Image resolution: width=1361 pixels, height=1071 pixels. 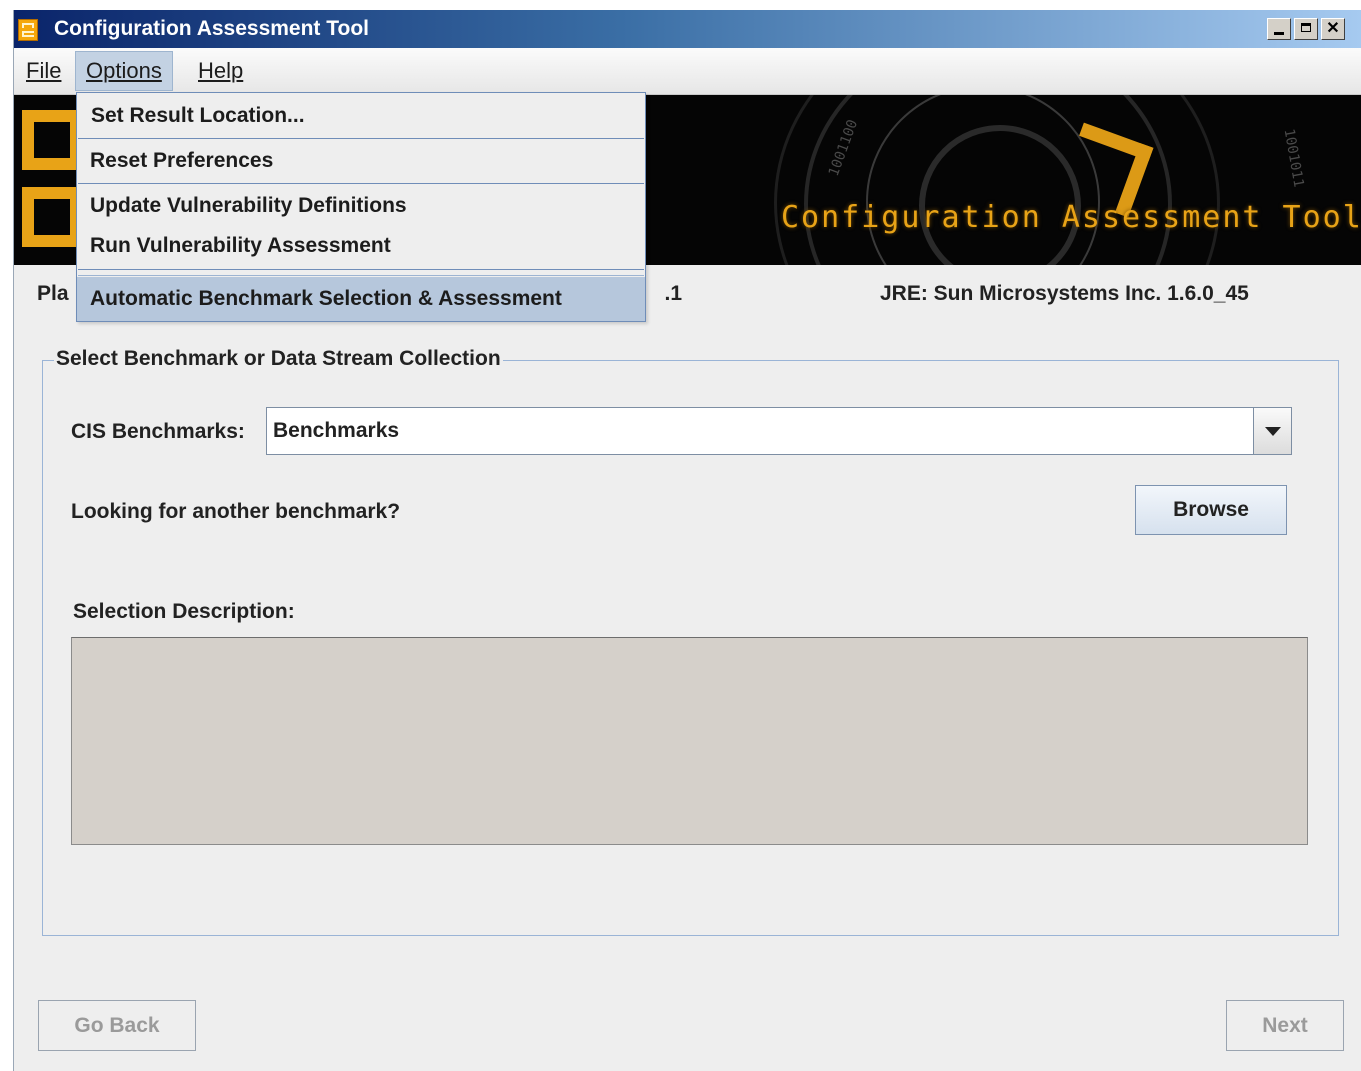 I want to click on window-title: Configuration Assessment Tool, so click(x=212, y=28).